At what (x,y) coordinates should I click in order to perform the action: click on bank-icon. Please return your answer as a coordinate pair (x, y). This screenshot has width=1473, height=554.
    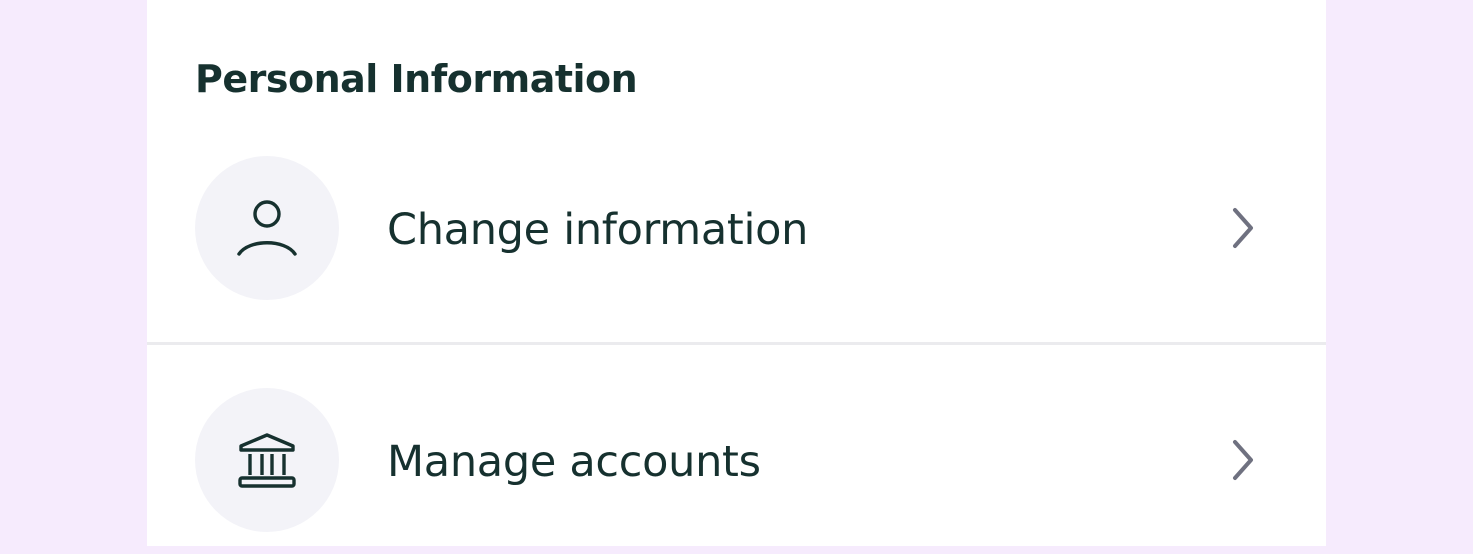
    Looking at the image, I should click on (267, 460).